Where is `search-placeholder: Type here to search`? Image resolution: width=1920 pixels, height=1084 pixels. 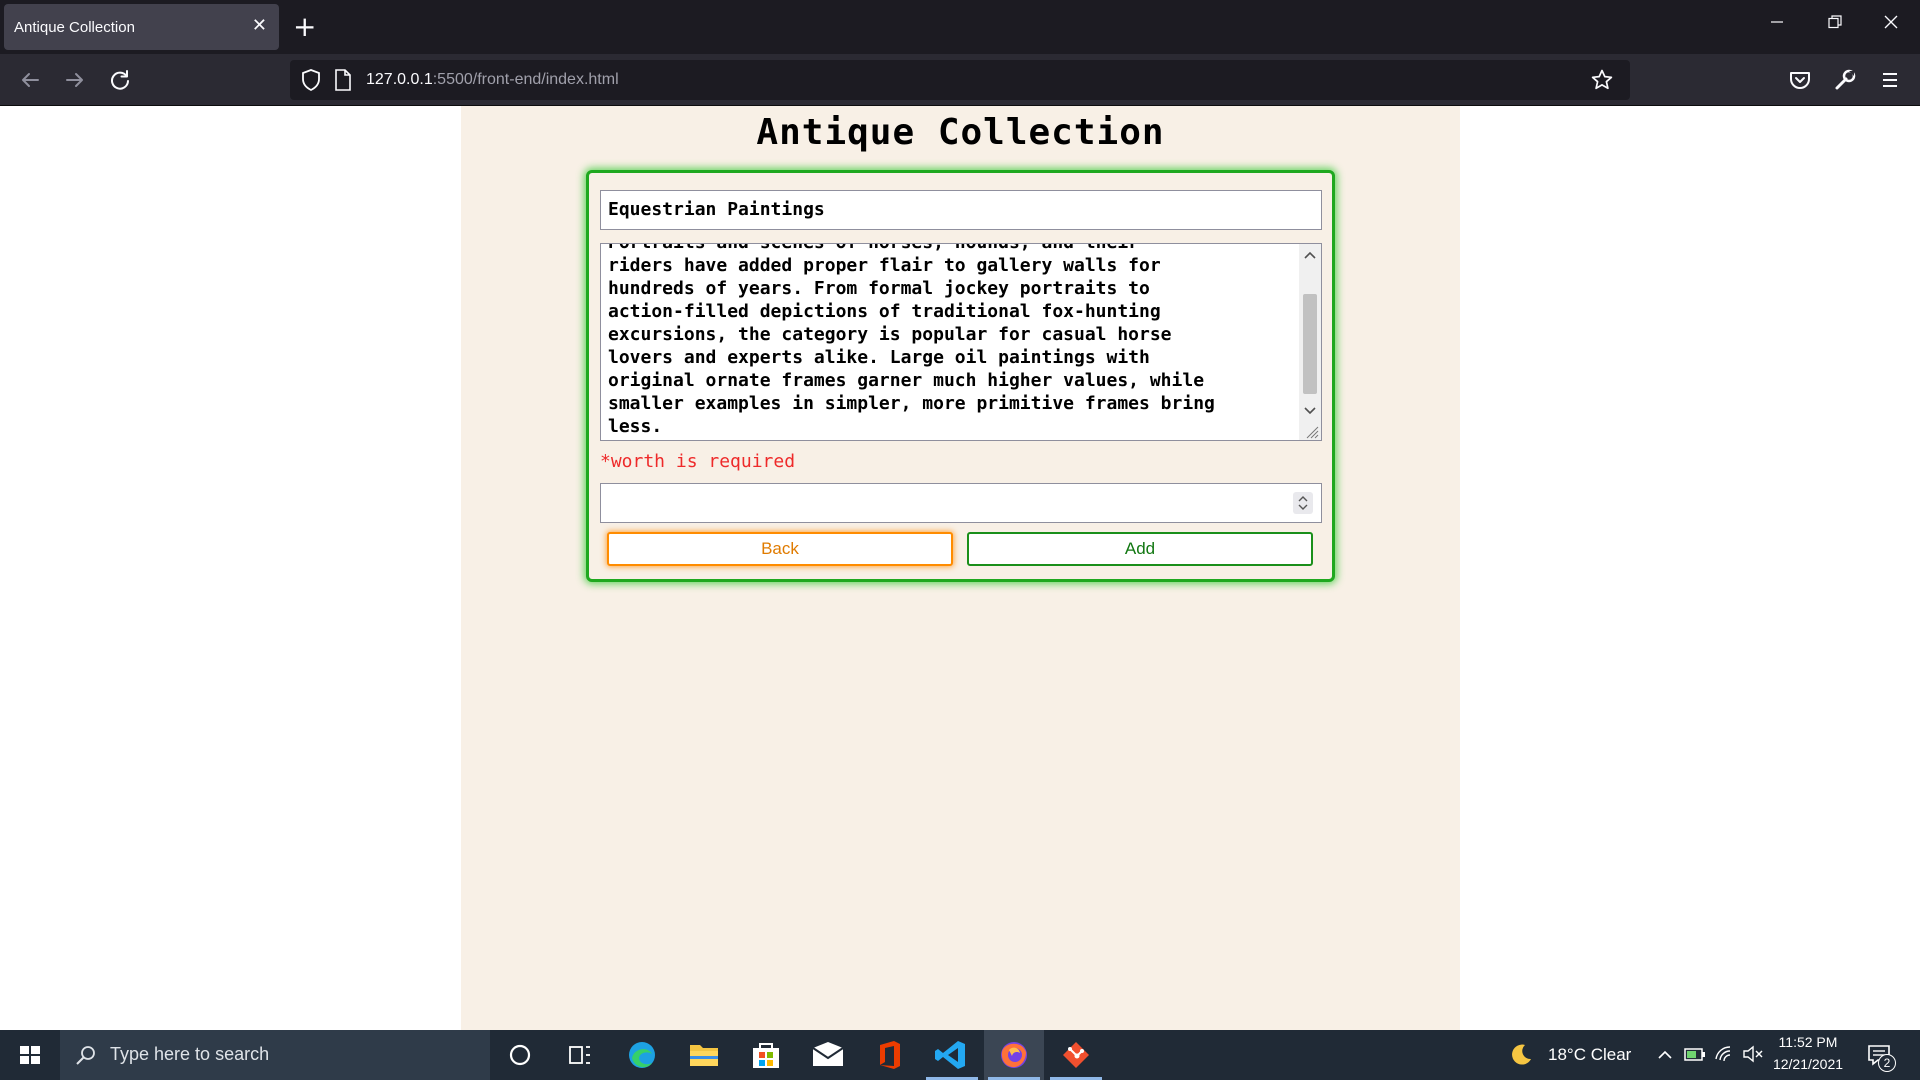
search-placeholder: Type here to search is located at coordinates (190, 1054).